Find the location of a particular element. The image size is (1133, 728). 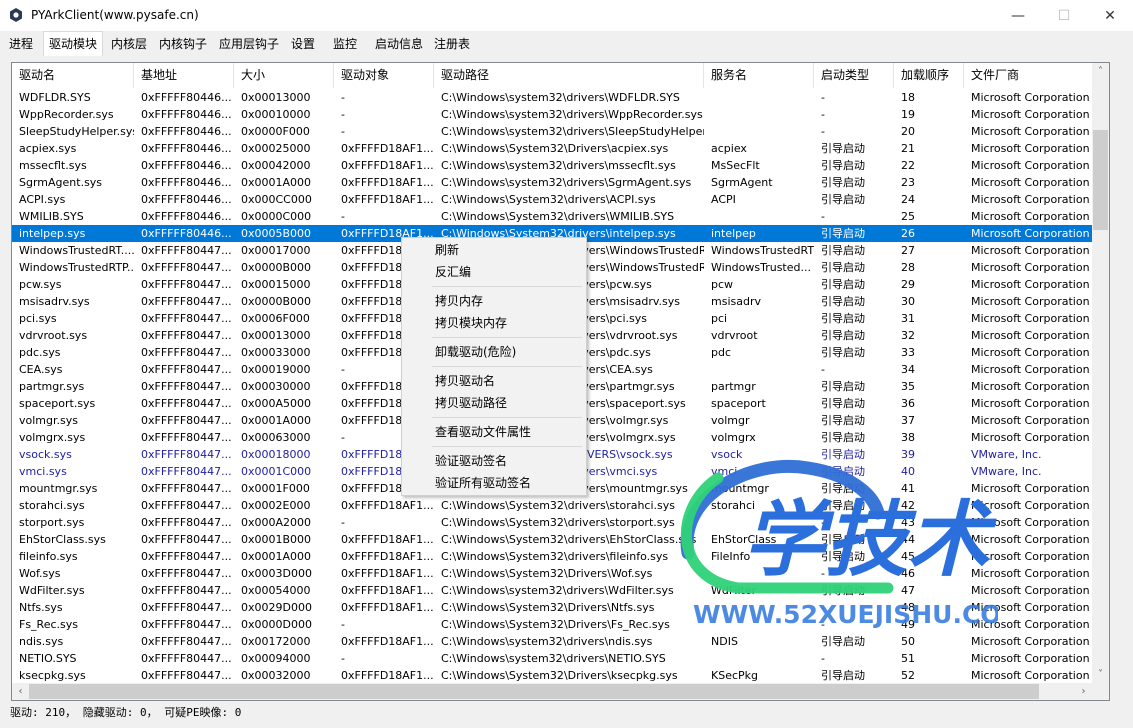

context-menu-verify-signature: 验证驱动签名 is located at coordinates (494, 461).